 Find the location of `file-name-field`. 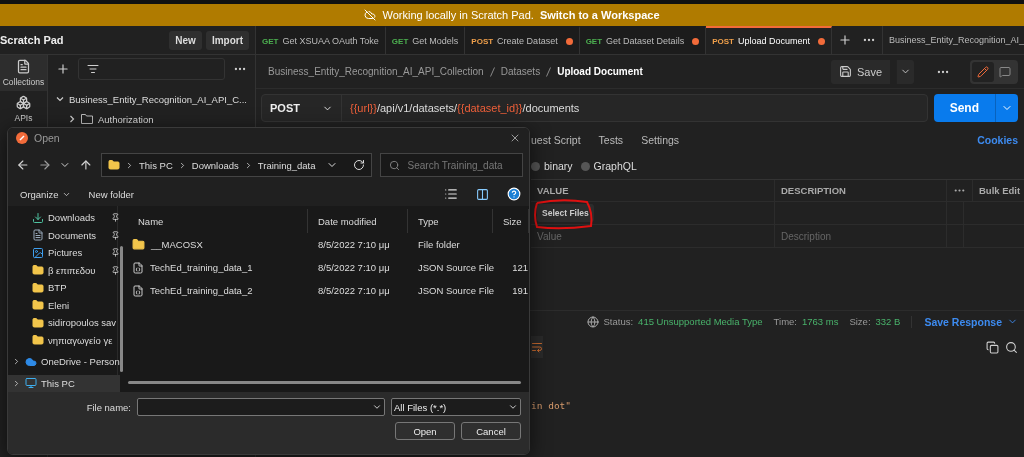

file-name-field is located at coordinates (261, 407).